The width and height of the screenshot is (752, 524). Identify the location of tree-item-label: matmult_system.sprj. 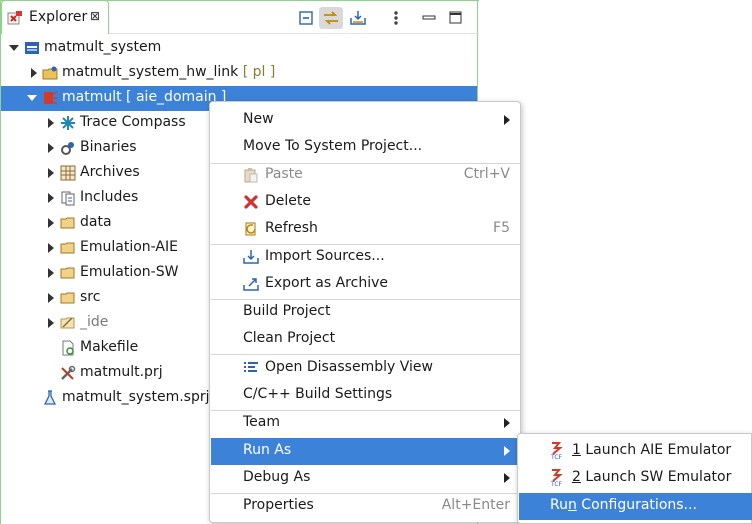
(136, 397).